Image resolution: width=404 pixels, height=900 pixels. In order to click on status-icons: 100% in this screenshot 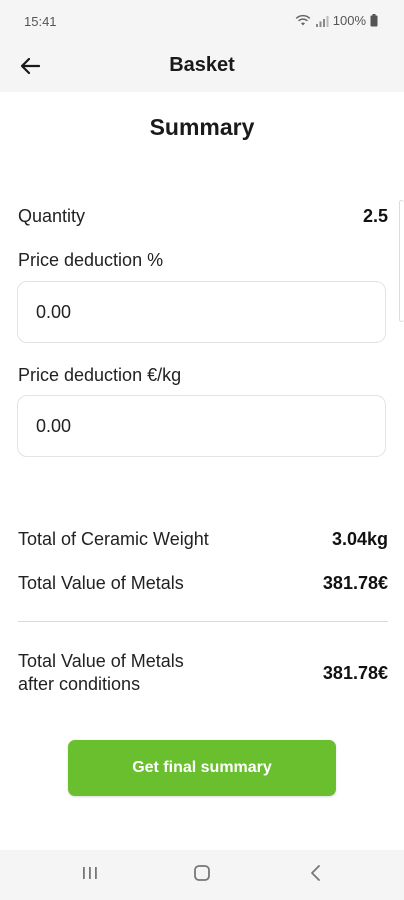, I will do `click(336, 20)`.